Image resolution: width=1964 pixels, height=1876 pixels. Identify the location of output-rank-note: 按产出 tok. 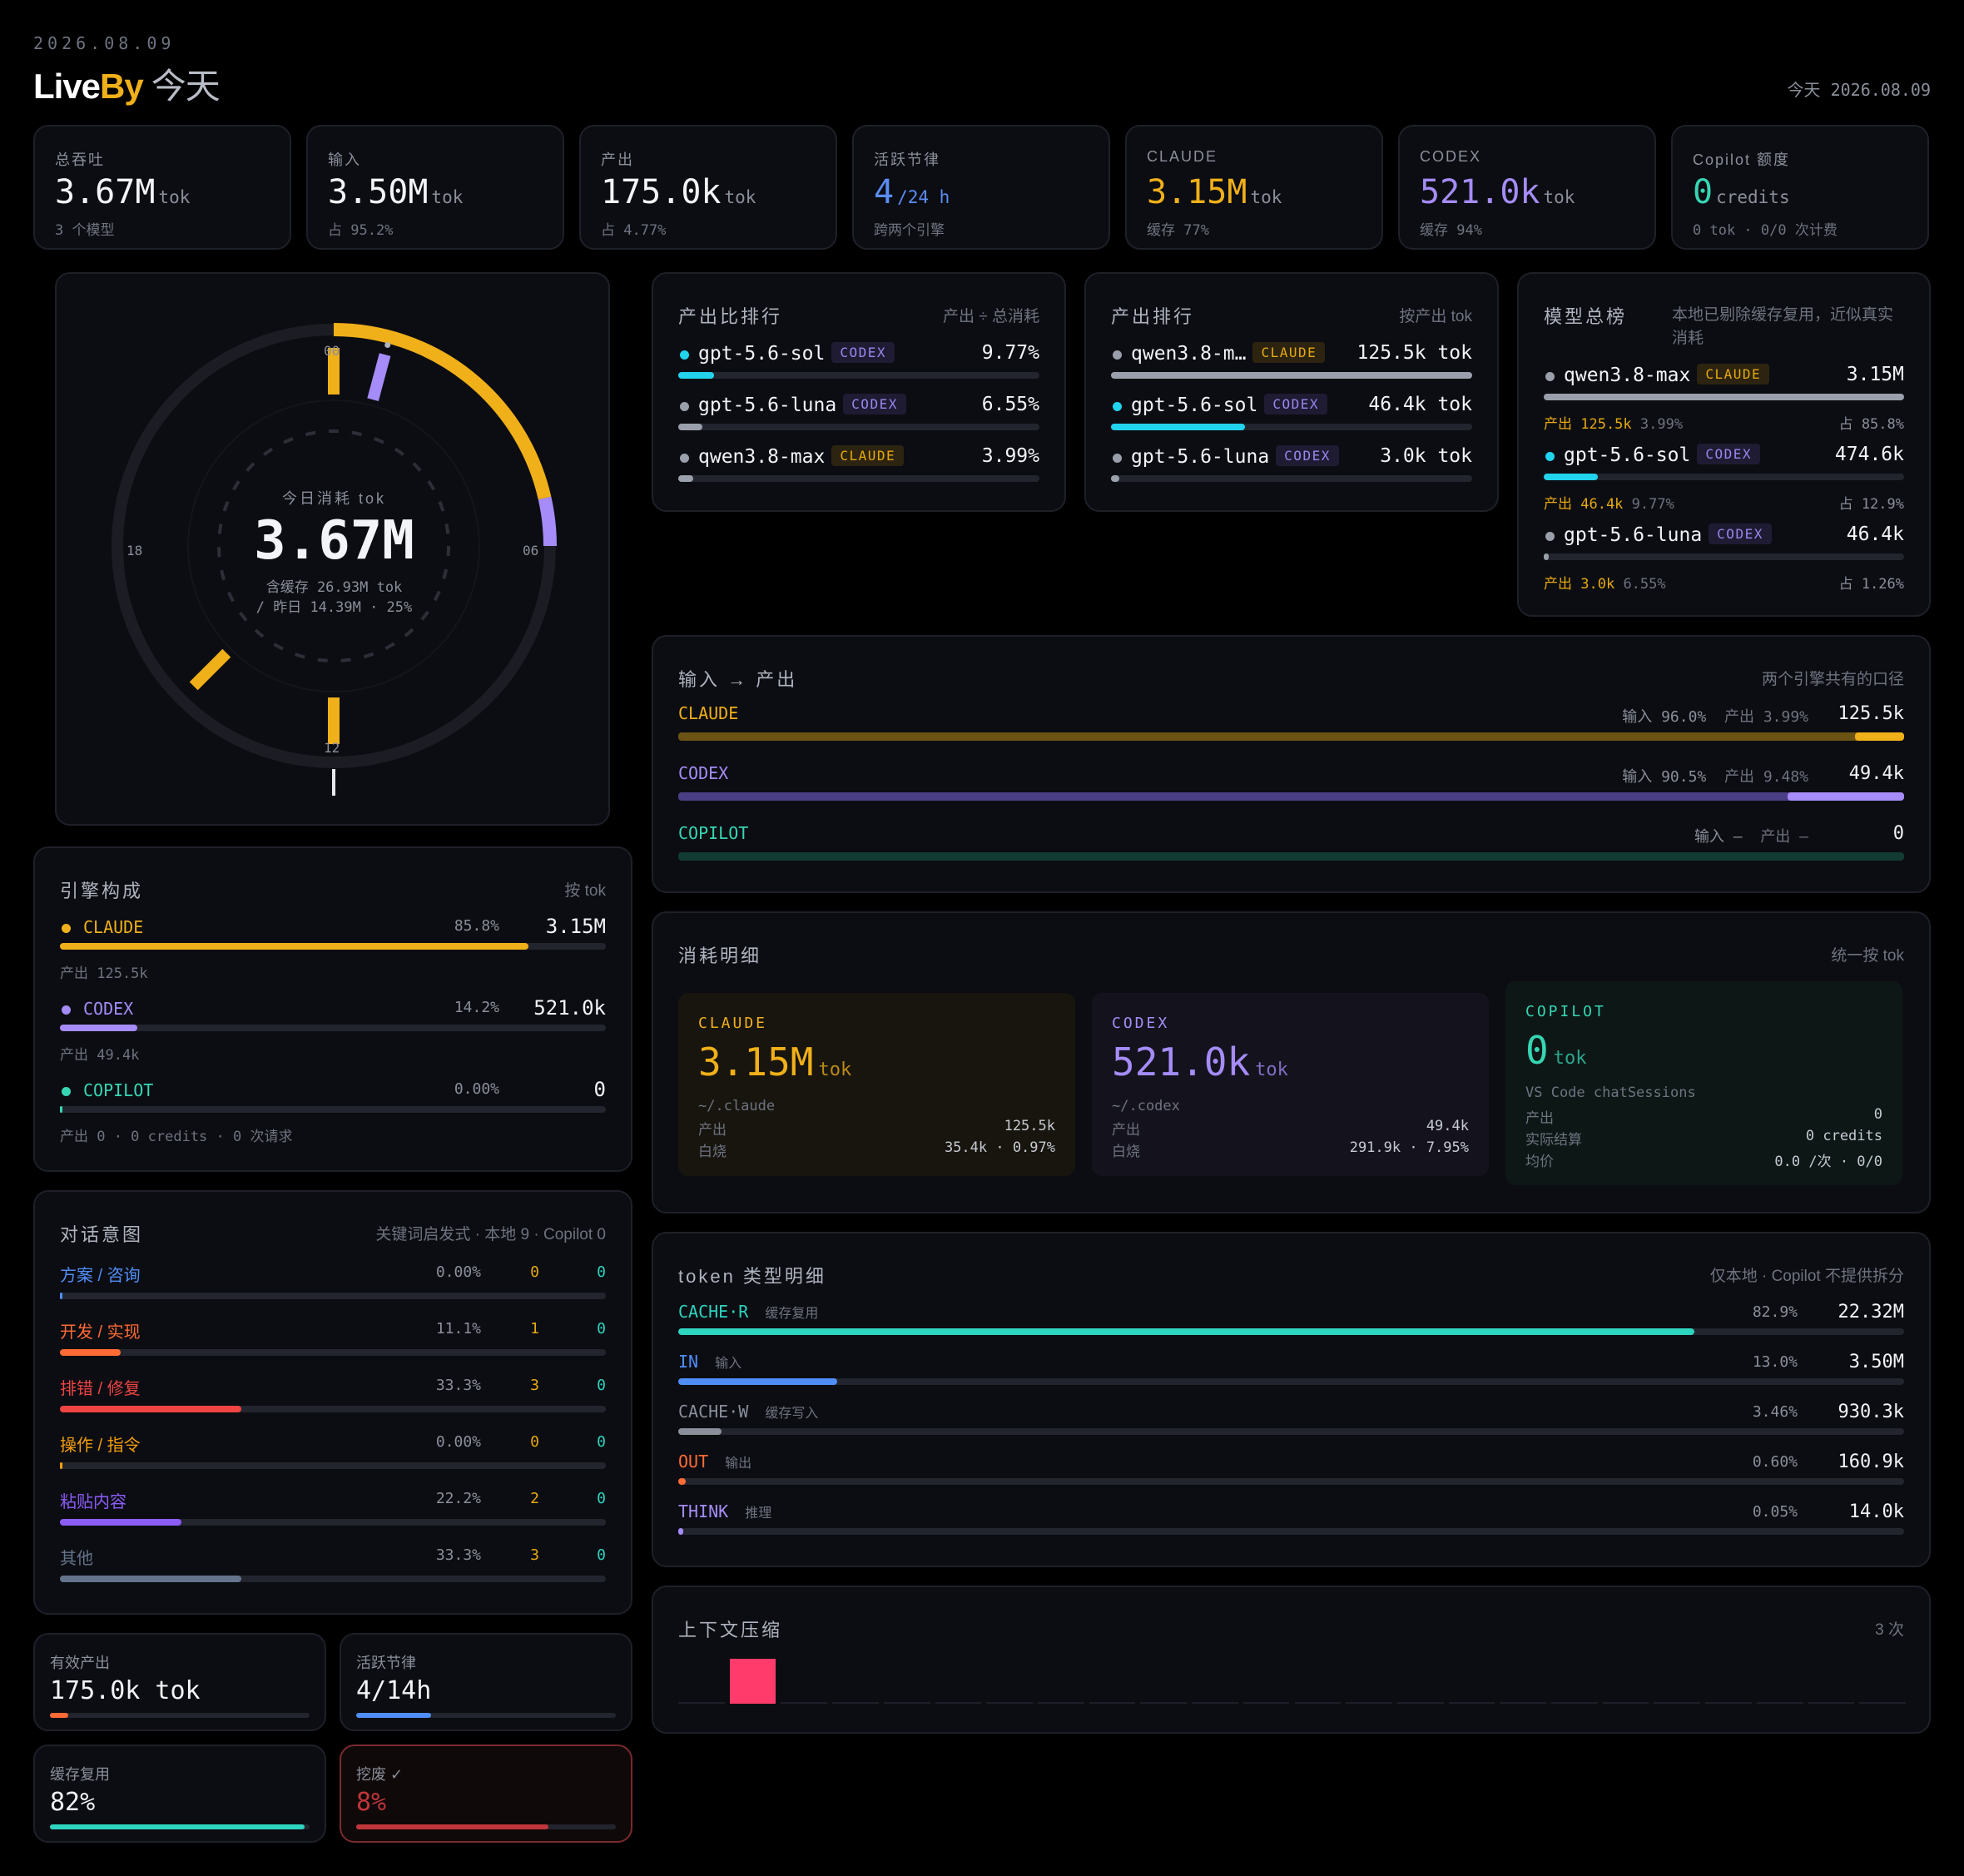
(1435, 316).